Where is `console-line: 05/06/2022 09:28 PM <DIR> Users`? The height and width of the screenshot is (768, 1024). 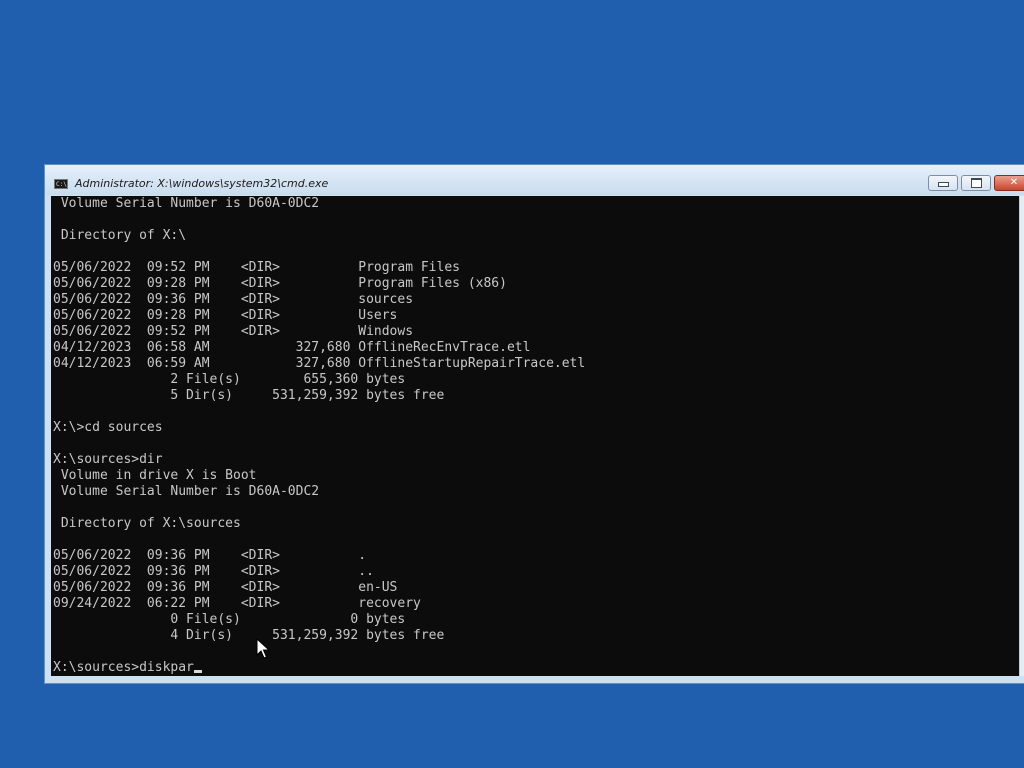 console-line: 05/06/2022 09:28 PM <DIR> Users is located at coordinates (225, 315).